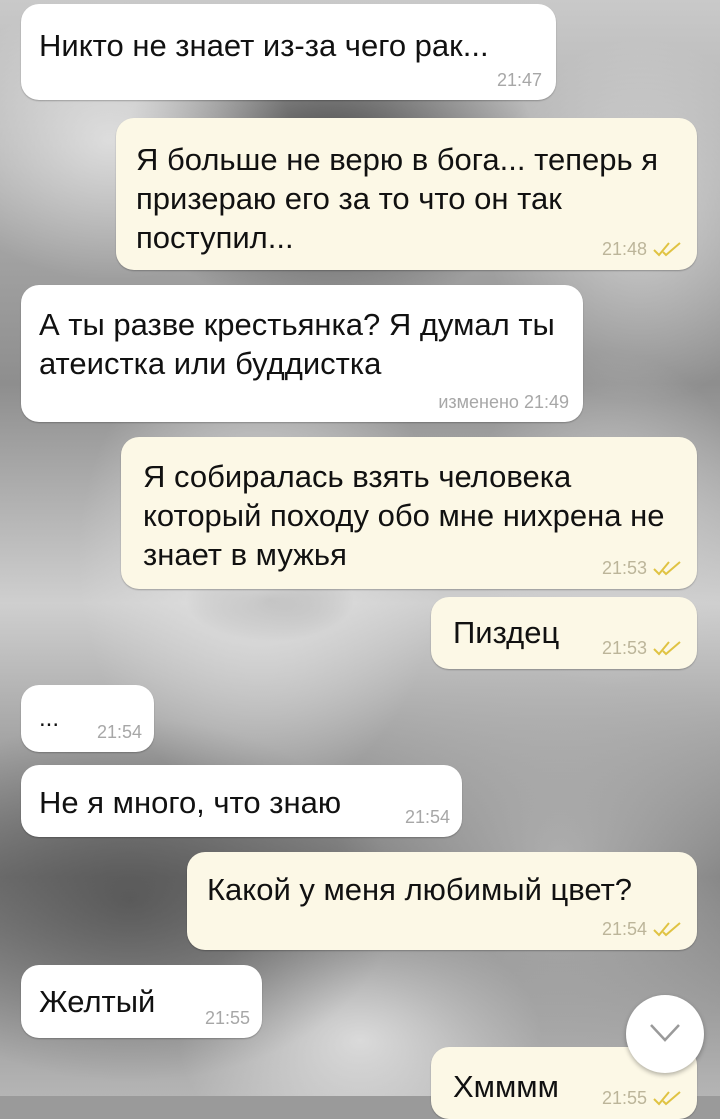 The width and height of the screenshot is (720, 1119). What do you see at coordinates (506, 632) in the screenshot?
I see `message-text: Пиздец` at bounding box center [506, 632].